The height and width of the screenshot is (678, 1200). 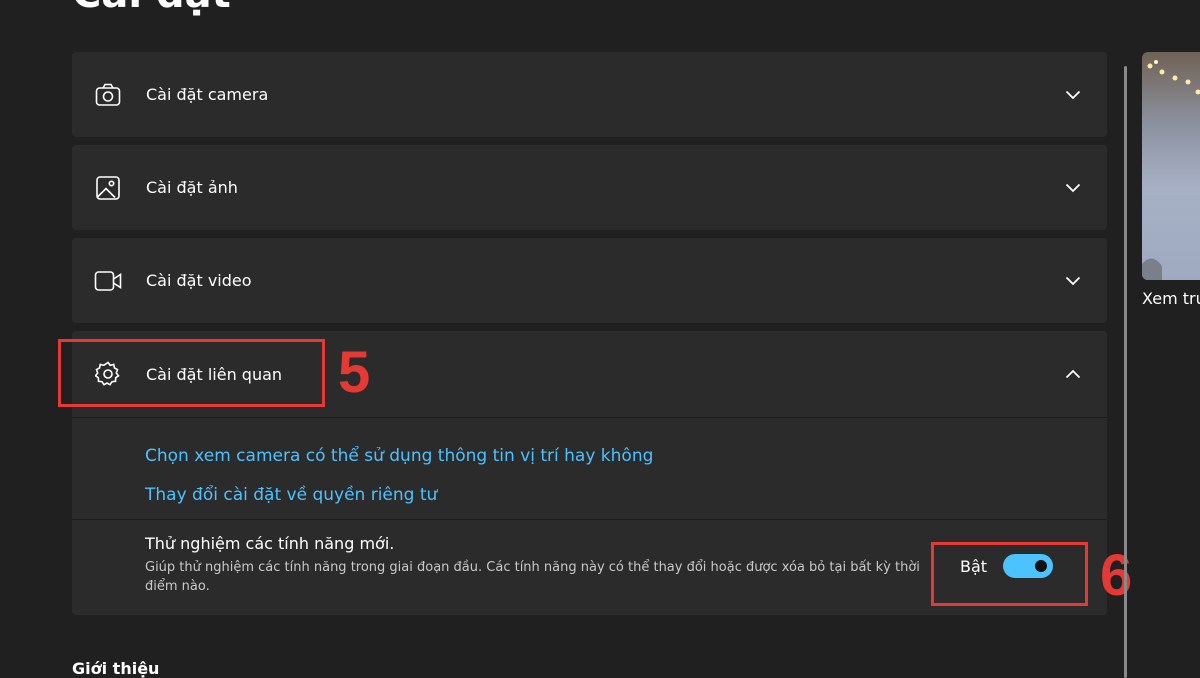 I want to click on experimental-features-title: Thử nghiệm các tính năng mới., so click(x=269, y=543).